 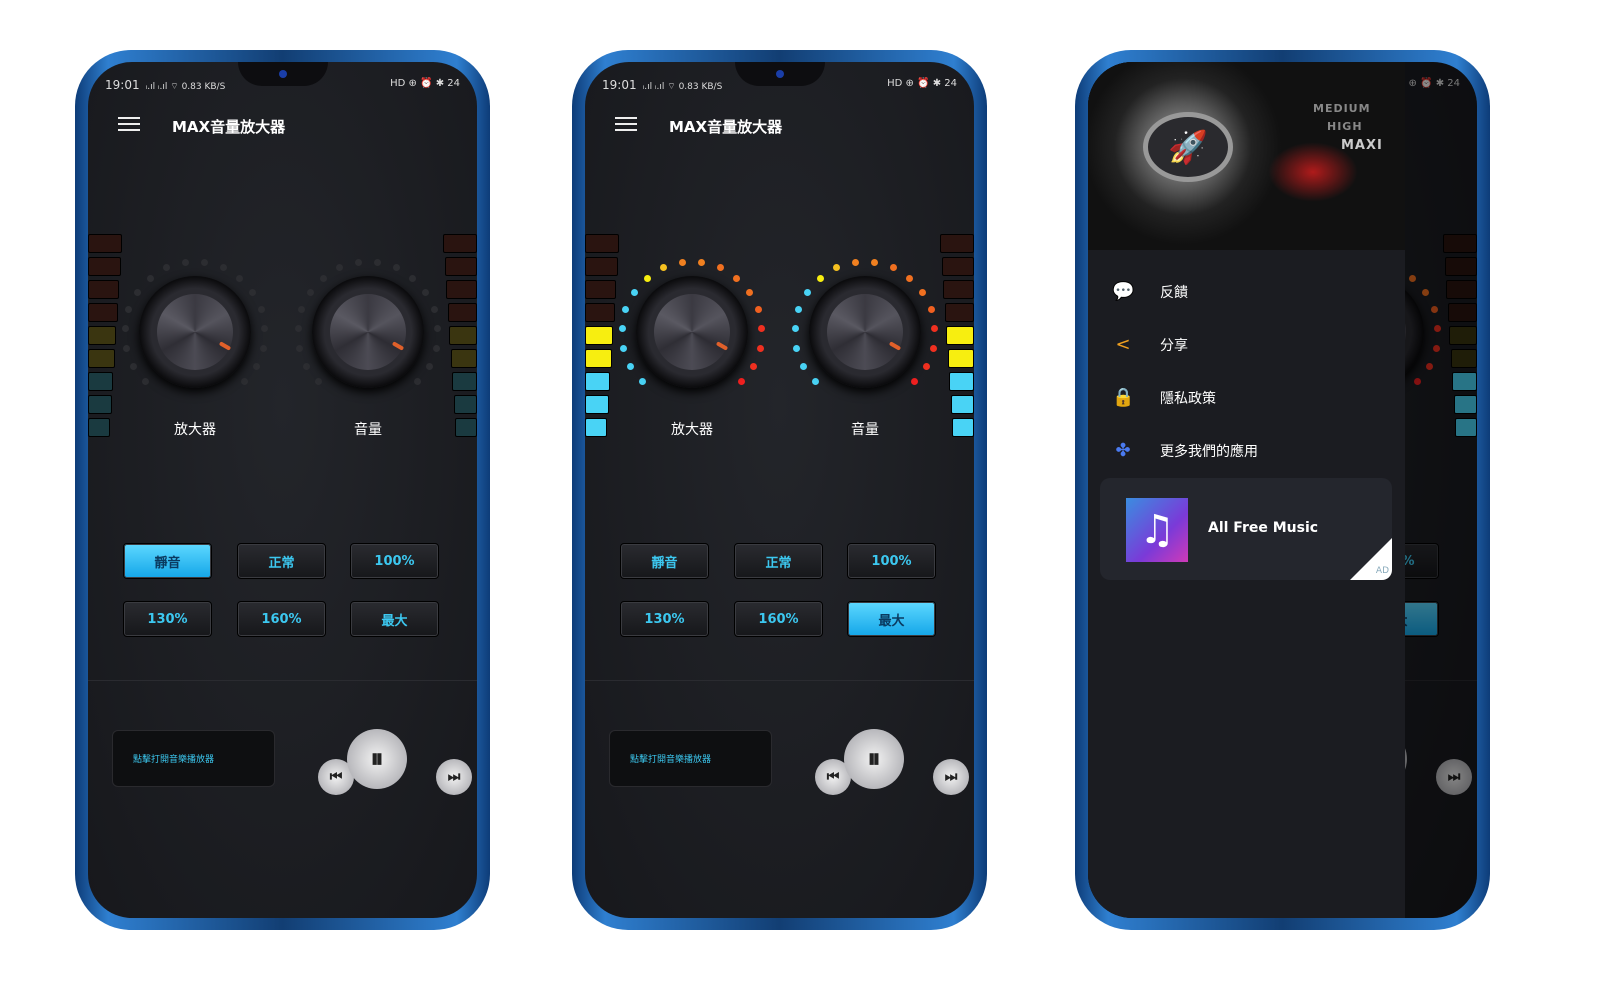 I want to click on music-app-icon: ♫, so click(x=1157, y=530).